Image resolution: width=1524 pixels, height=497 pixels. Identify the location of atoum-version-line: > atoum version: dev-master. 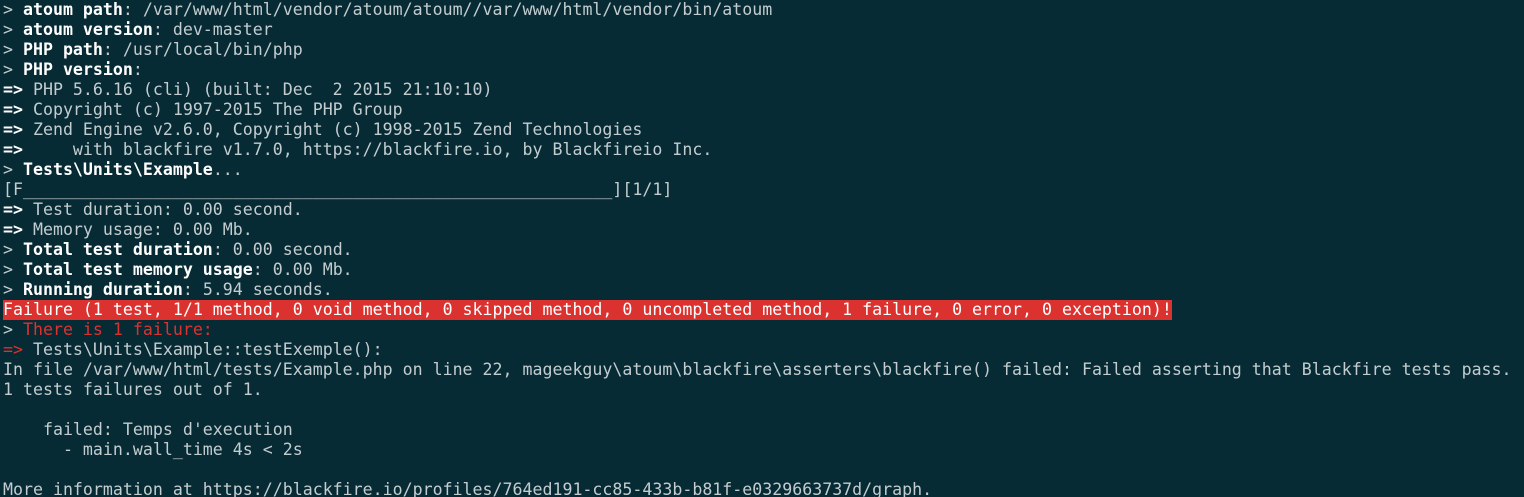
(763, 30).